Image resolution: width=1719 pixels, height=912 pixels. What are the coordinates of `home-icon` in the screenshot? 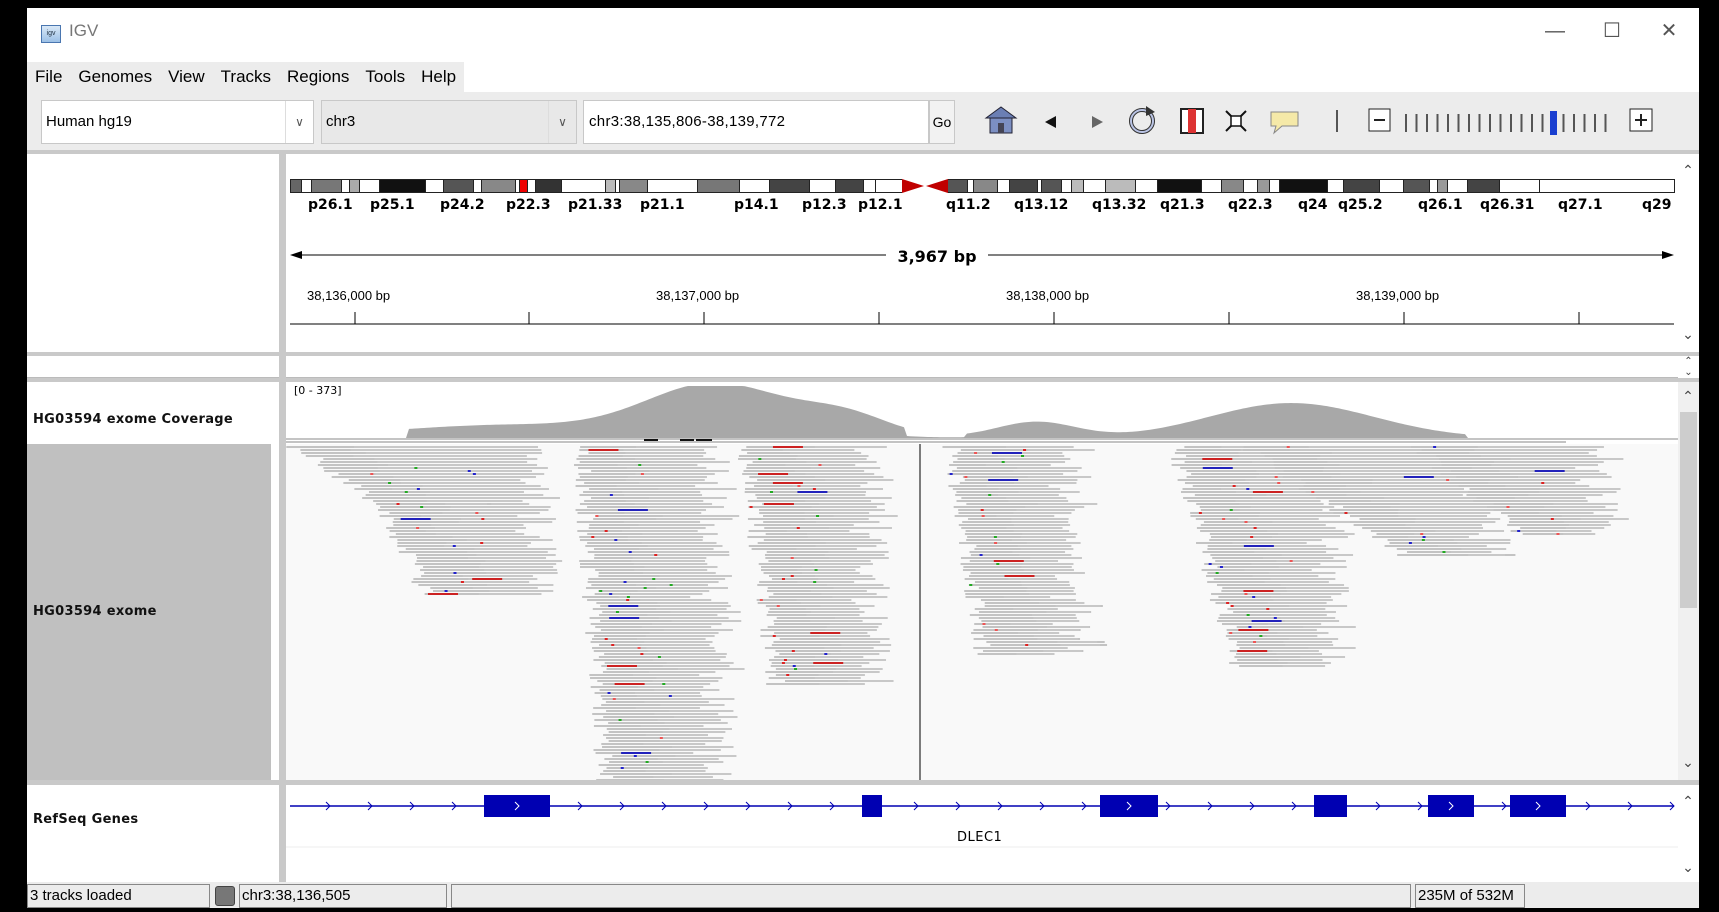 It's located at (1001, 121).